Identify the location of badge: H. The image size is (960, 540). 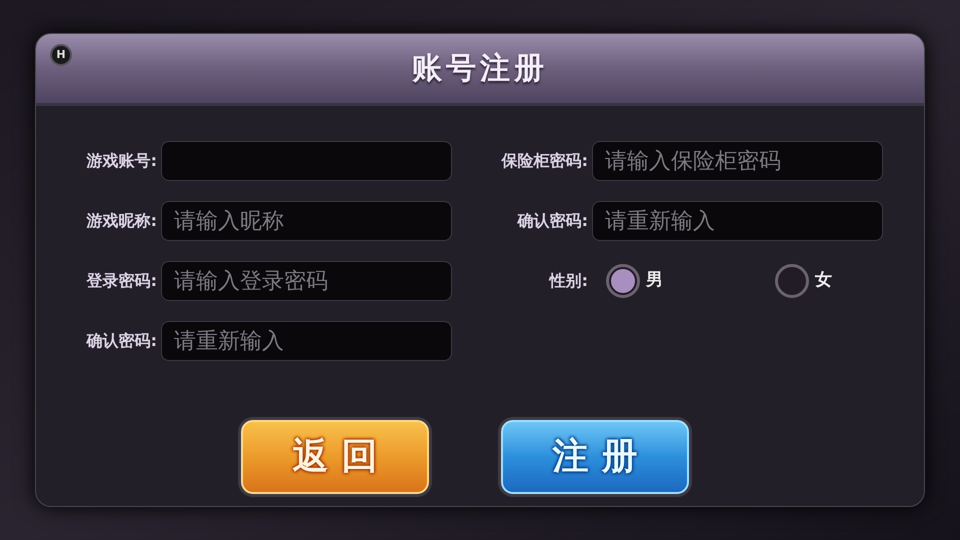
(61, 55).